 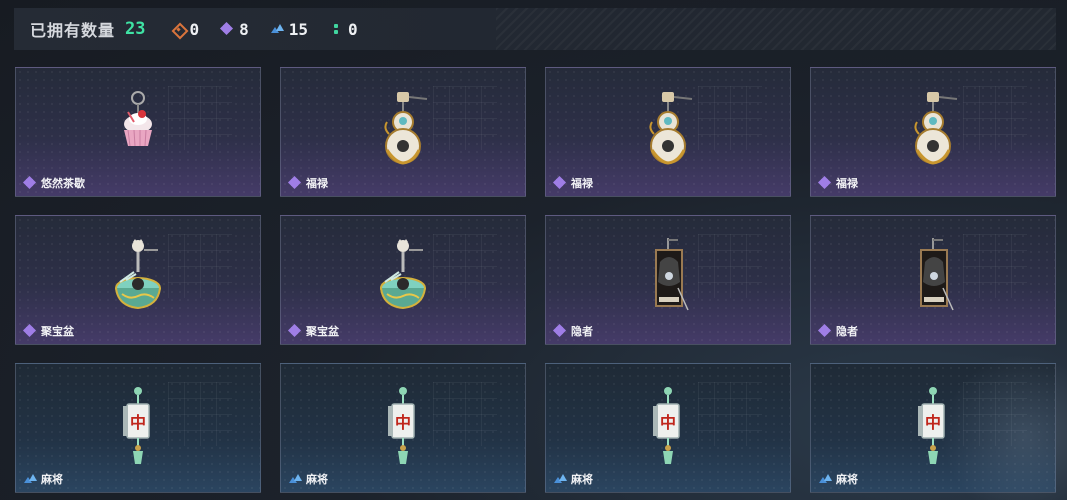 What do you see at coordinates (194, 29) in the screenshot?
I see `stat-orange-value: 0` at bounding box center [194, 29].